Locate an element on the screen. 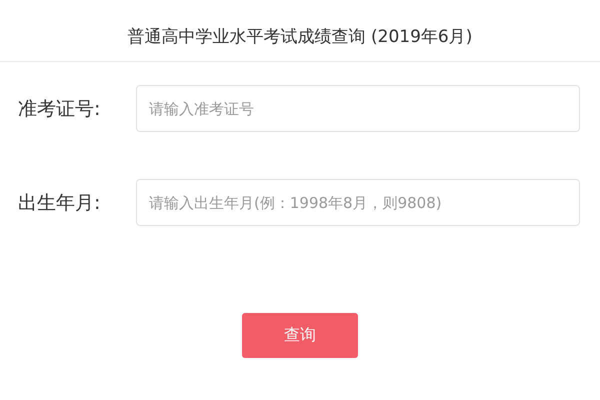 The width and height of the screenshot is (600, 400). field-label: 出生年月: is located at coordinates (60, 203).